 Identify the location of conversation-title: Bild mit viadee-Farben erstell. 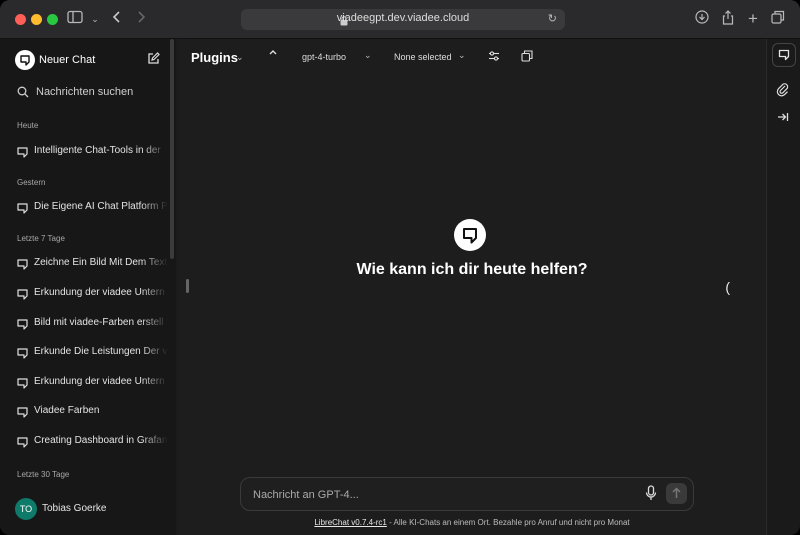
(99, 322).